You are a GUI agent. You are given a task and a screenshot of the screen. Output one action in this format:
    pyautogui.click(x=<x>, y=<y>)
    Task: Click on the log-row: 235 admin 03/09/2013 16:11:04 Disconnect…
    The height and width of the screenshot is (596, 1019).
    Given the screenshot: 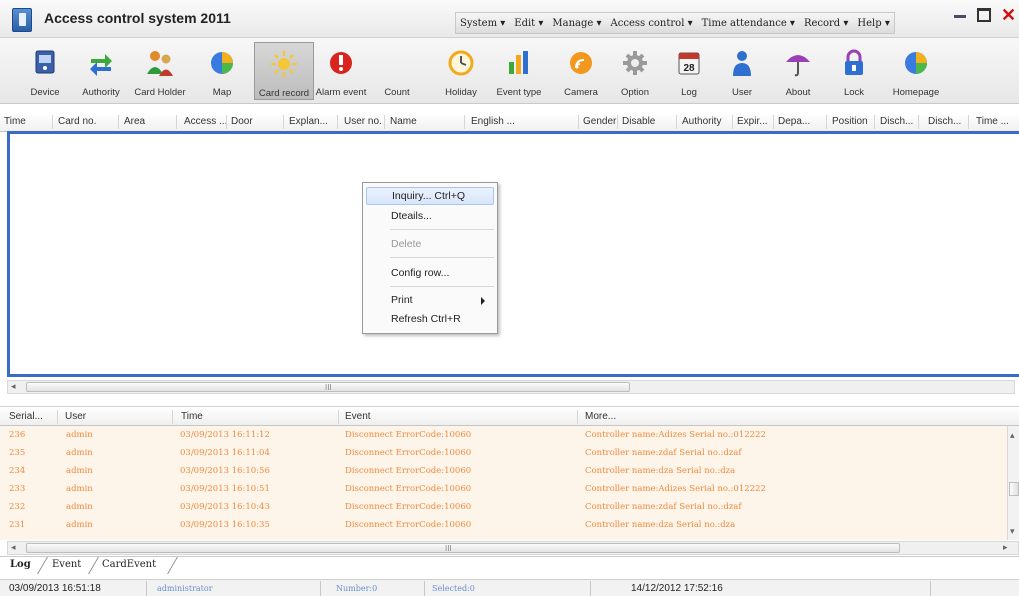 What is the action you would take?
    pyautogui.click(x=503, y=453)
    